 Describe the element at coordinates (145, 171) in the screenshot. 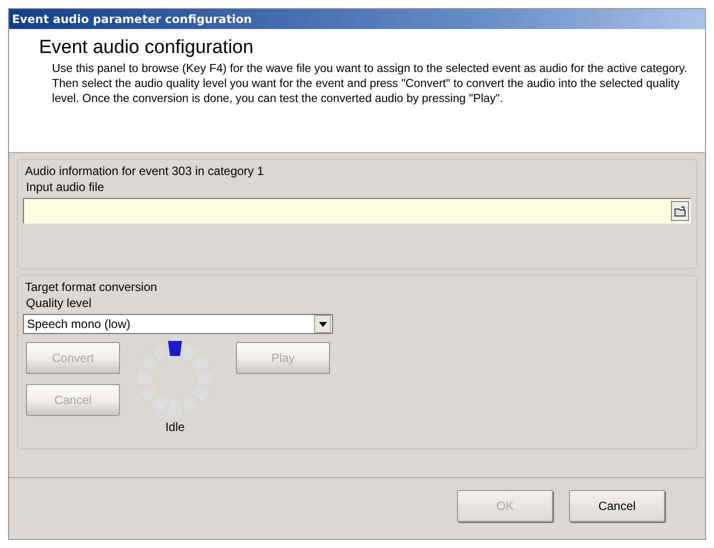

I see `group-title: Audio information for event 303 in category 1` at that location.